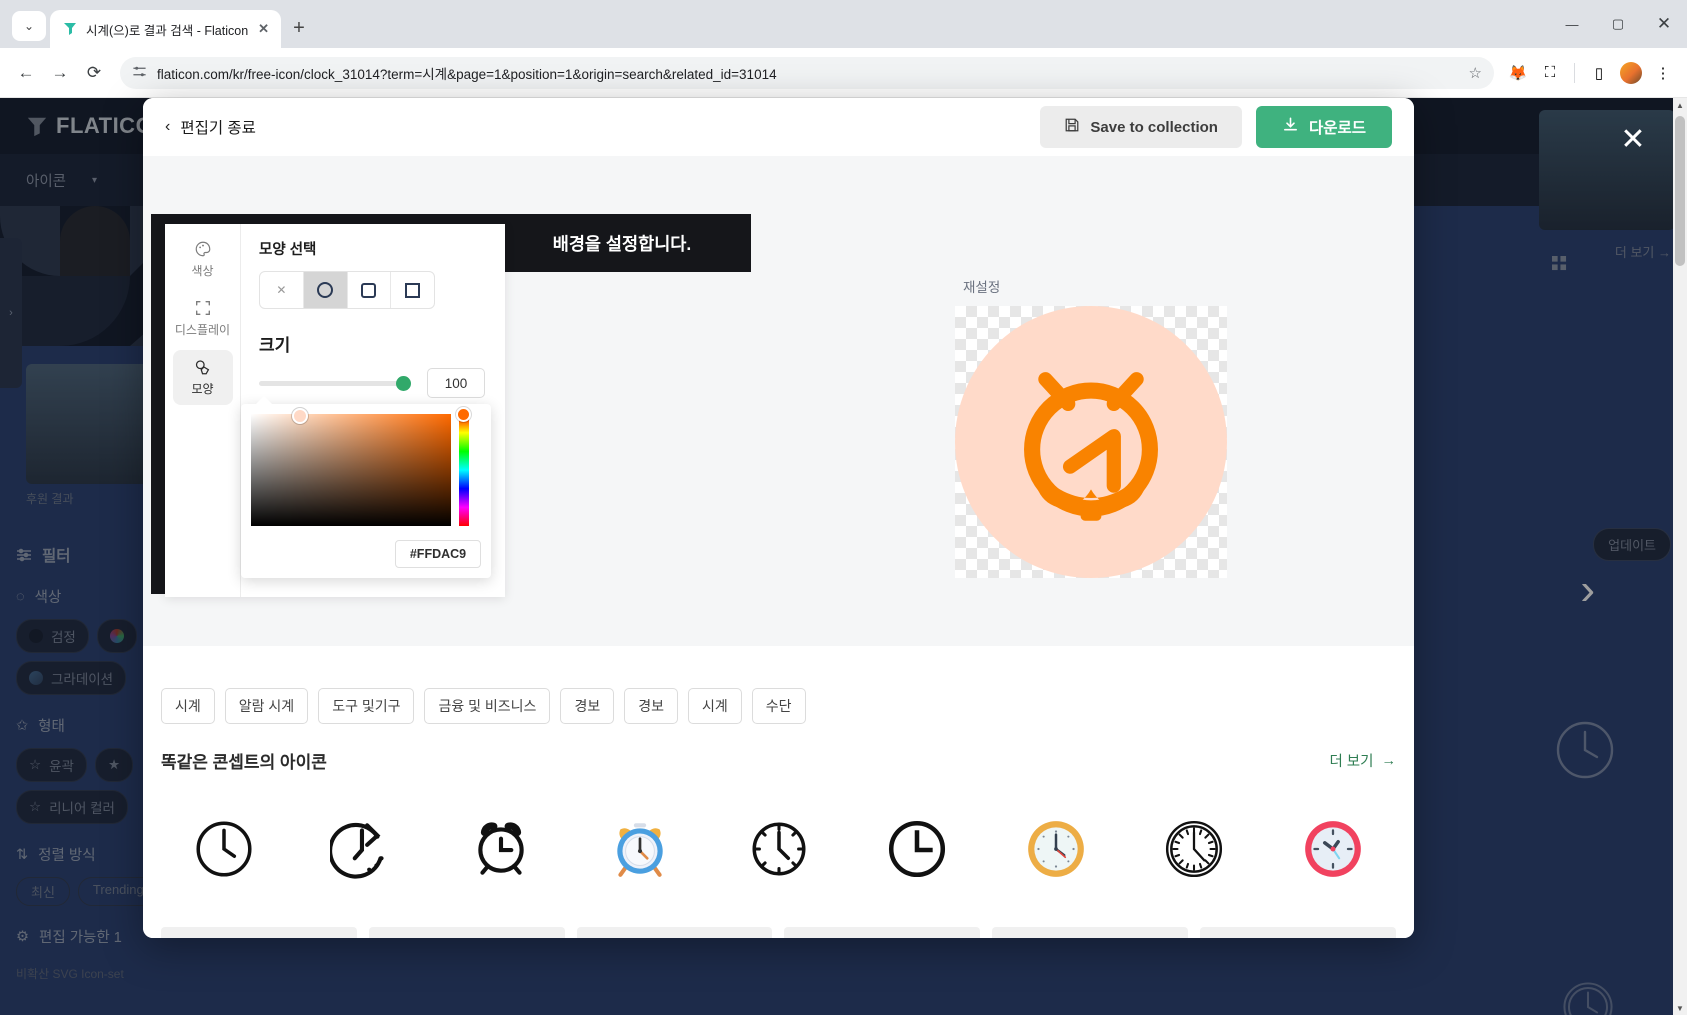  Describe the element at coordinates (72, 807) in the screenshot. I see `shape-chip-linear-color: ☆ 리니어 컬러` at that location.